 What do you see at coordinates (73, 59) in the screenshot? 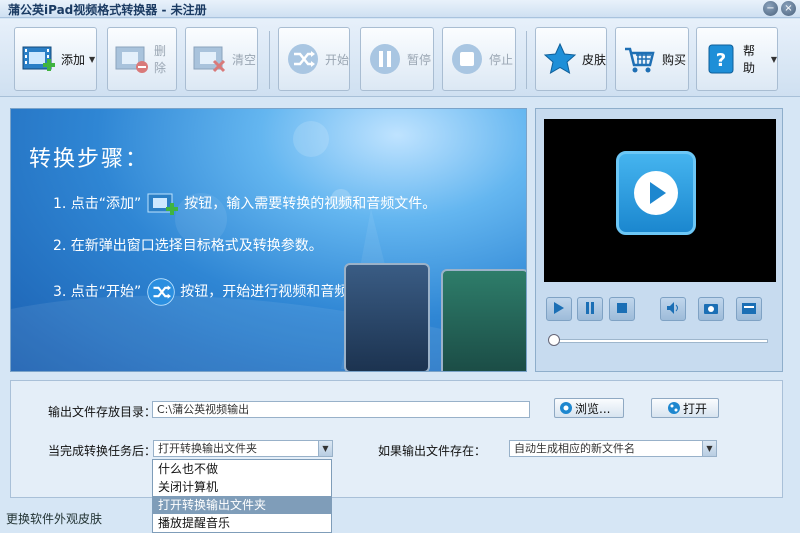
I see `add-label: 添加` at bounding box center [73, 59].